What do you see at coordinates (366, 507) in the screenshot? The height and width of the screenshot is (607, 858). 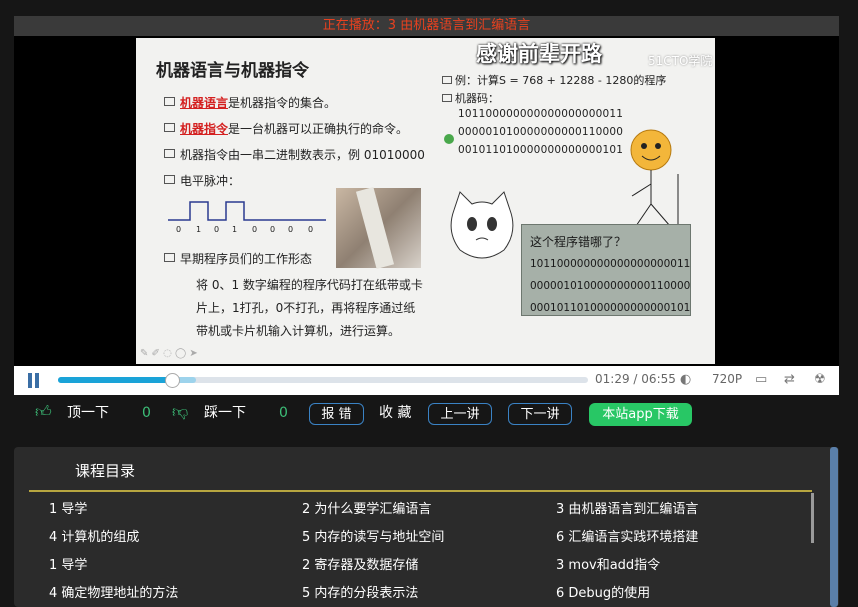 I see `catalog-item: 2 为什么要学汇编语言` at bounding box center [366, 507].